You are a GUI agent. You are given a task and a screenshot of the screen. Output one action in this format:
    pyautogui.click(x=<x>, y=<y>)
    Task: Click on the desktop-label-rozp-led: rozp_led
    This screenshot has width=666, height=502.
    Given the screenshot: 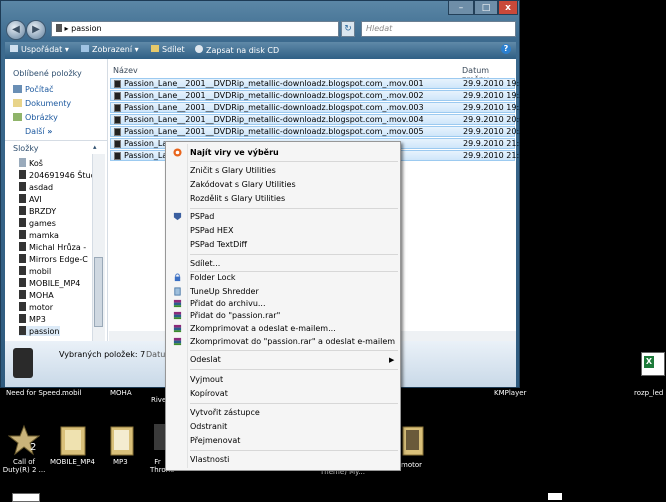 What is the action you would take?
    pyautogui.click(x=648, y=393)
    